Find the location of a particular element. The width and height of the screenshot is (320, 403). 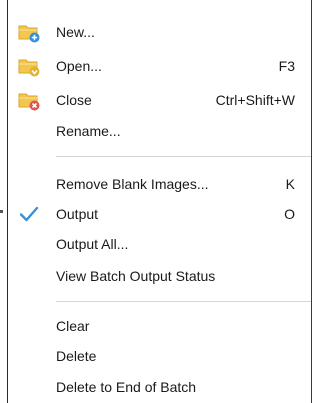

menu-item-delete-to-end-of-batch: Delete to End of Batch is located at coordinates (159, 387).